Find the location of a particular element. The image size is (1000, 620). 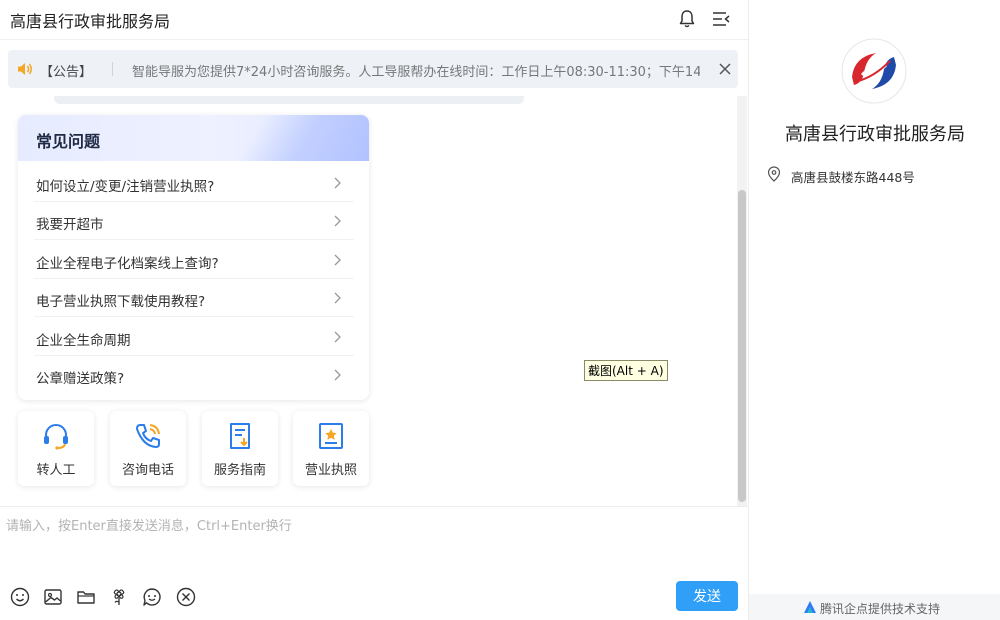

faq-item: 公章赠送政策? is located at coordinates (194, 375).